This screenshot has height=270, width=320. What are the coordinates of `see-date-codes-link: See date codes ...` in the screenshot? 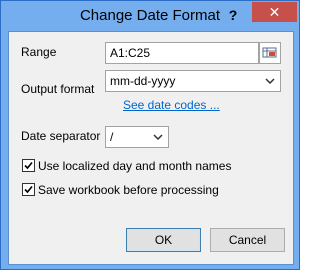 It's located at (171, 105).